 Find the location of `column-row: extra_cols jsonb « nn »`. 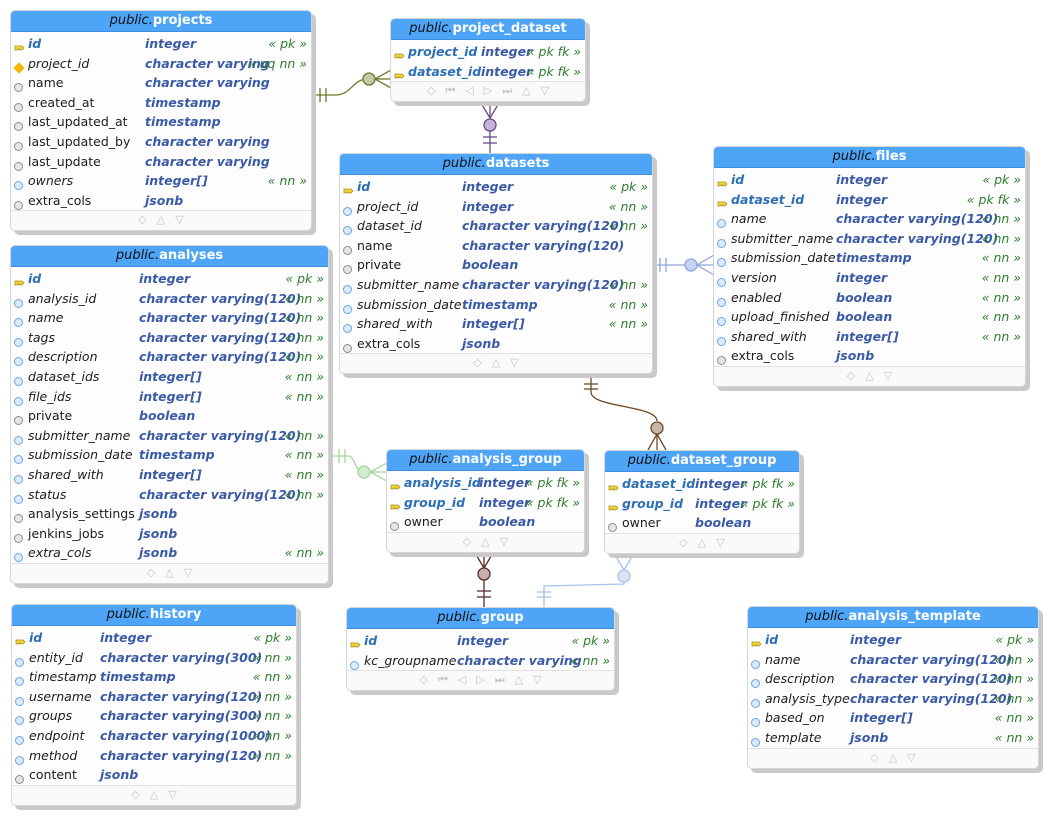

column-row: extra_cols jsonb « nn » is located at coordinates (169, 553).